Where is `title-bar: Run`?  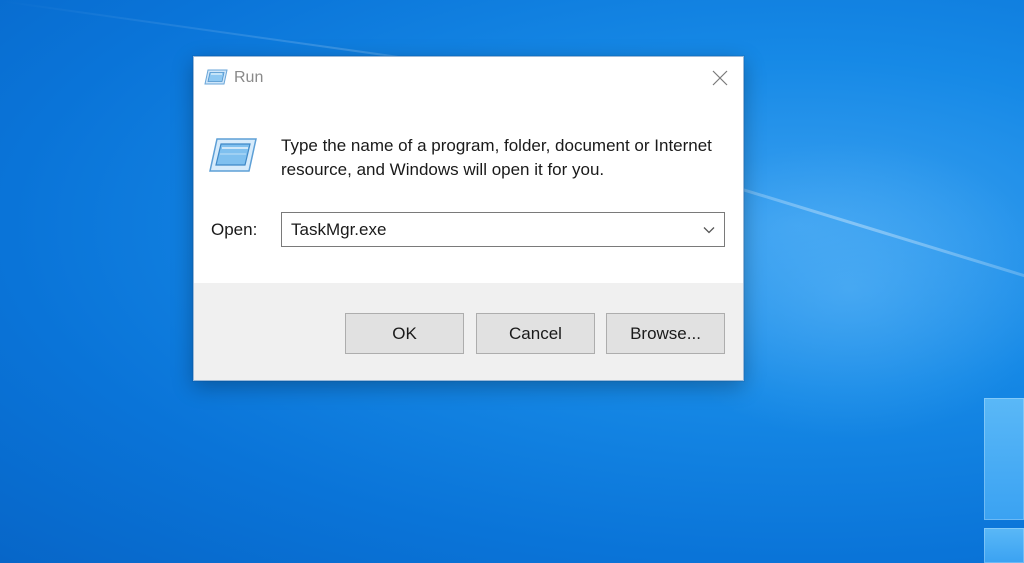
title-bar: Run is located at coordinates (468, 78).